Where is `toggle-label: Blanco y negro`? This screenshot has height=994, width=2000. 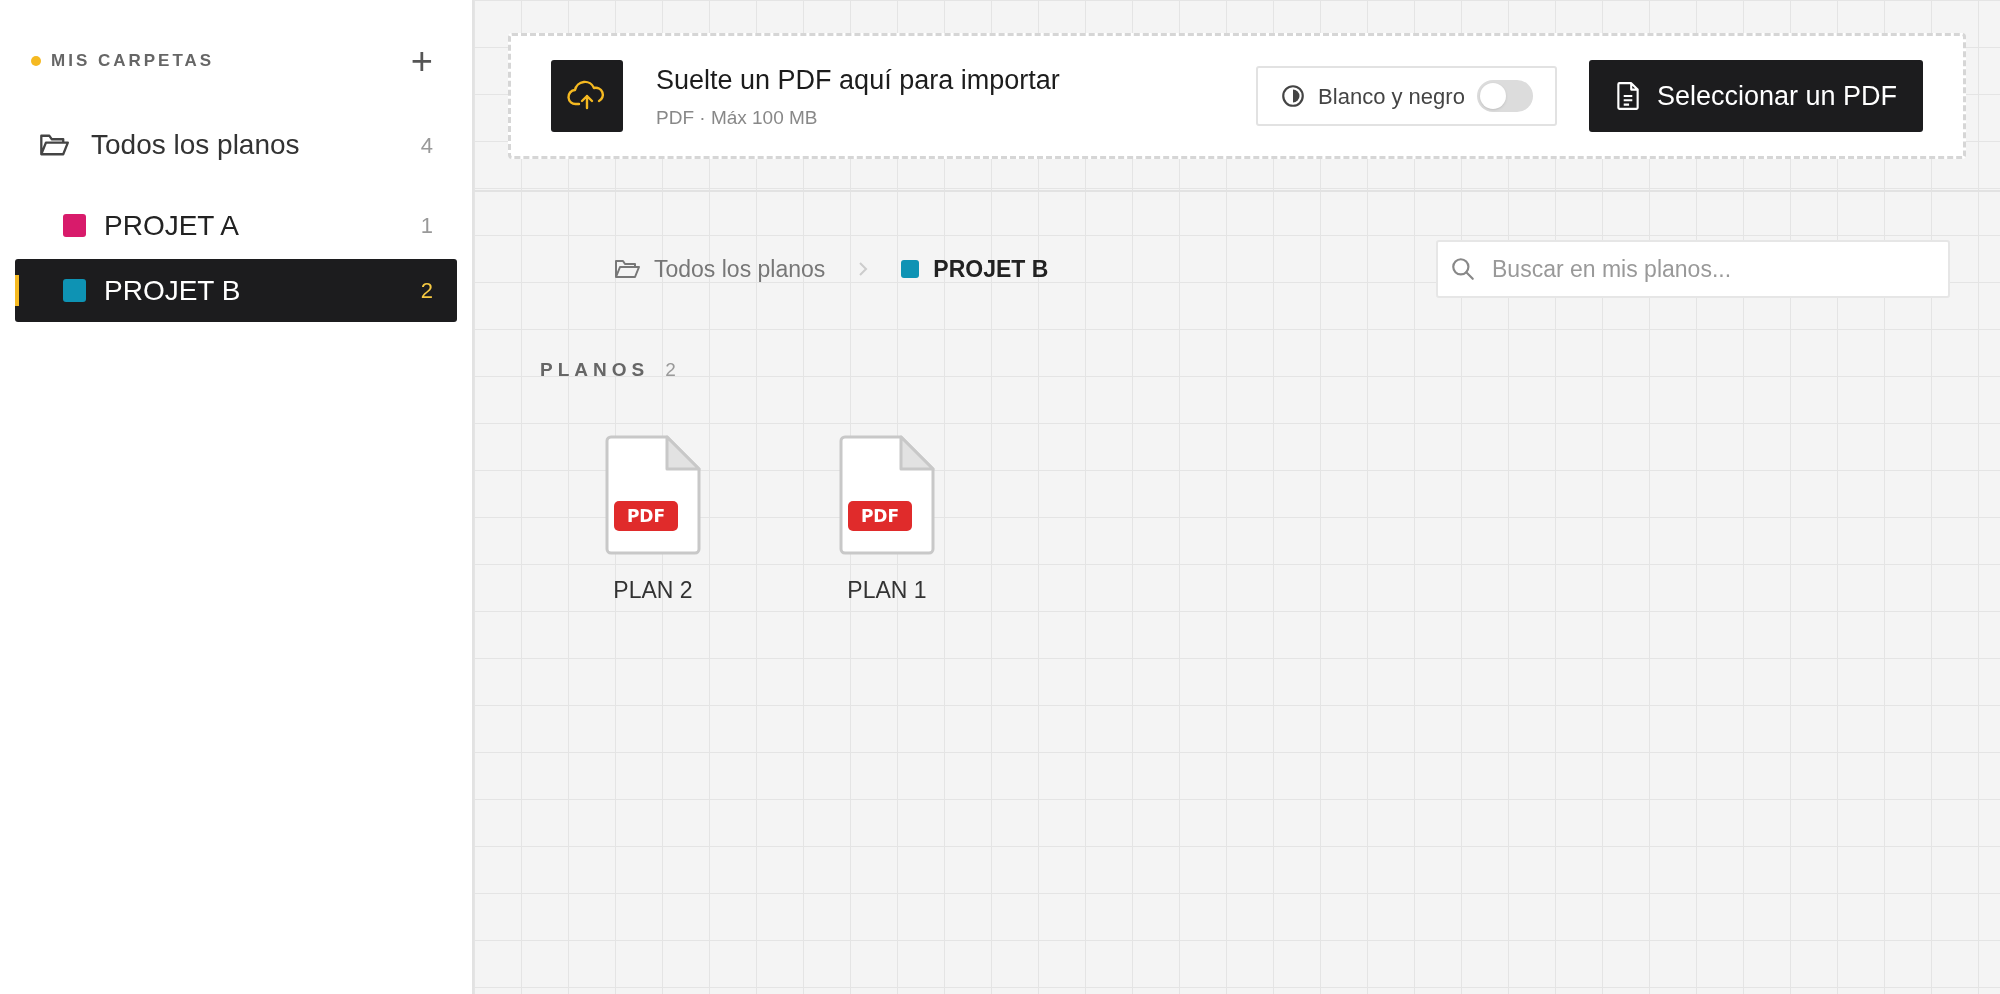
toggle-label: Blanco y negro is located at coordinates (1391, 96).